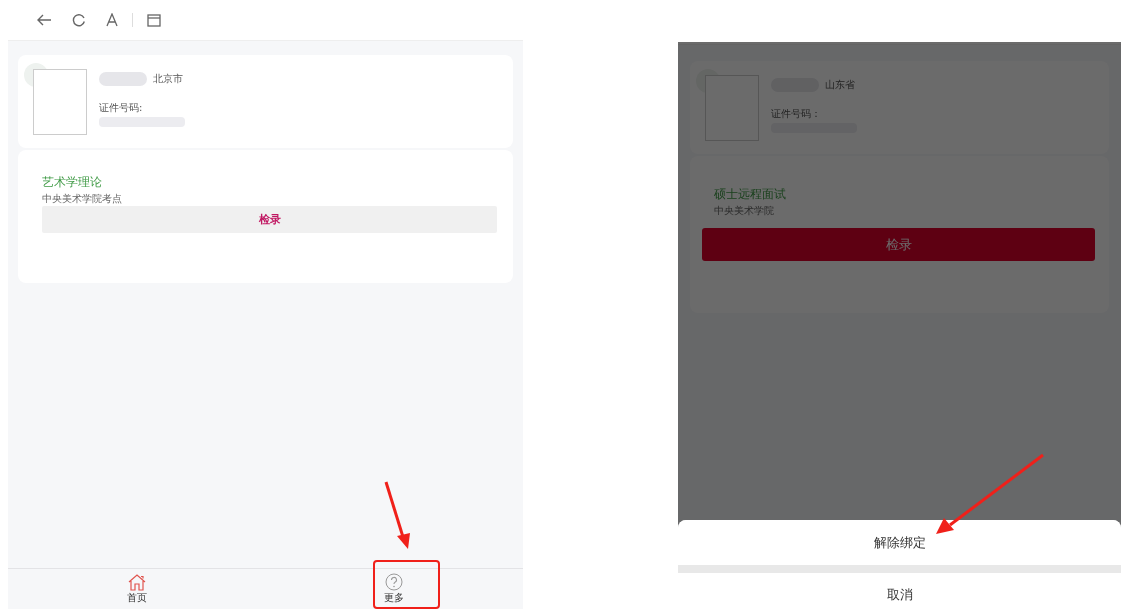  What do you see at coordinates (750, 194) in the screenshot?
I see `exam-title: 硕士远程面试` at bounding box center [750, 194].